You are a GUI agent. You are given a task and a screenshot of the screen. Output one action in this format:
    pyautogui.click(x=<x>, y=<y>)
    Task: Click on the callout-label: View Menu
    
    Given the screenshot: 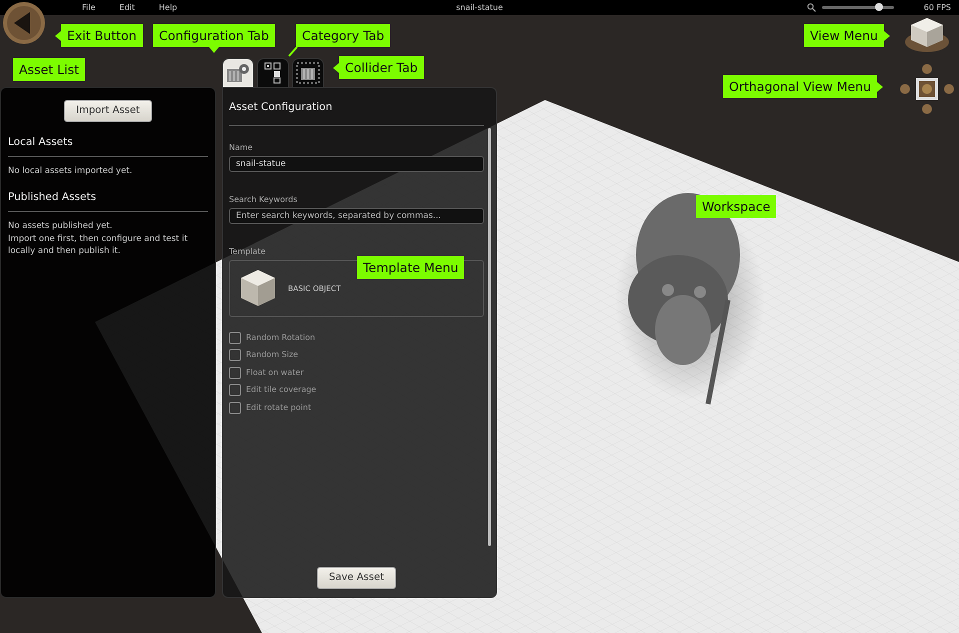 What is the action you would take?
    pyautogui.click(x=844, y=35)
    